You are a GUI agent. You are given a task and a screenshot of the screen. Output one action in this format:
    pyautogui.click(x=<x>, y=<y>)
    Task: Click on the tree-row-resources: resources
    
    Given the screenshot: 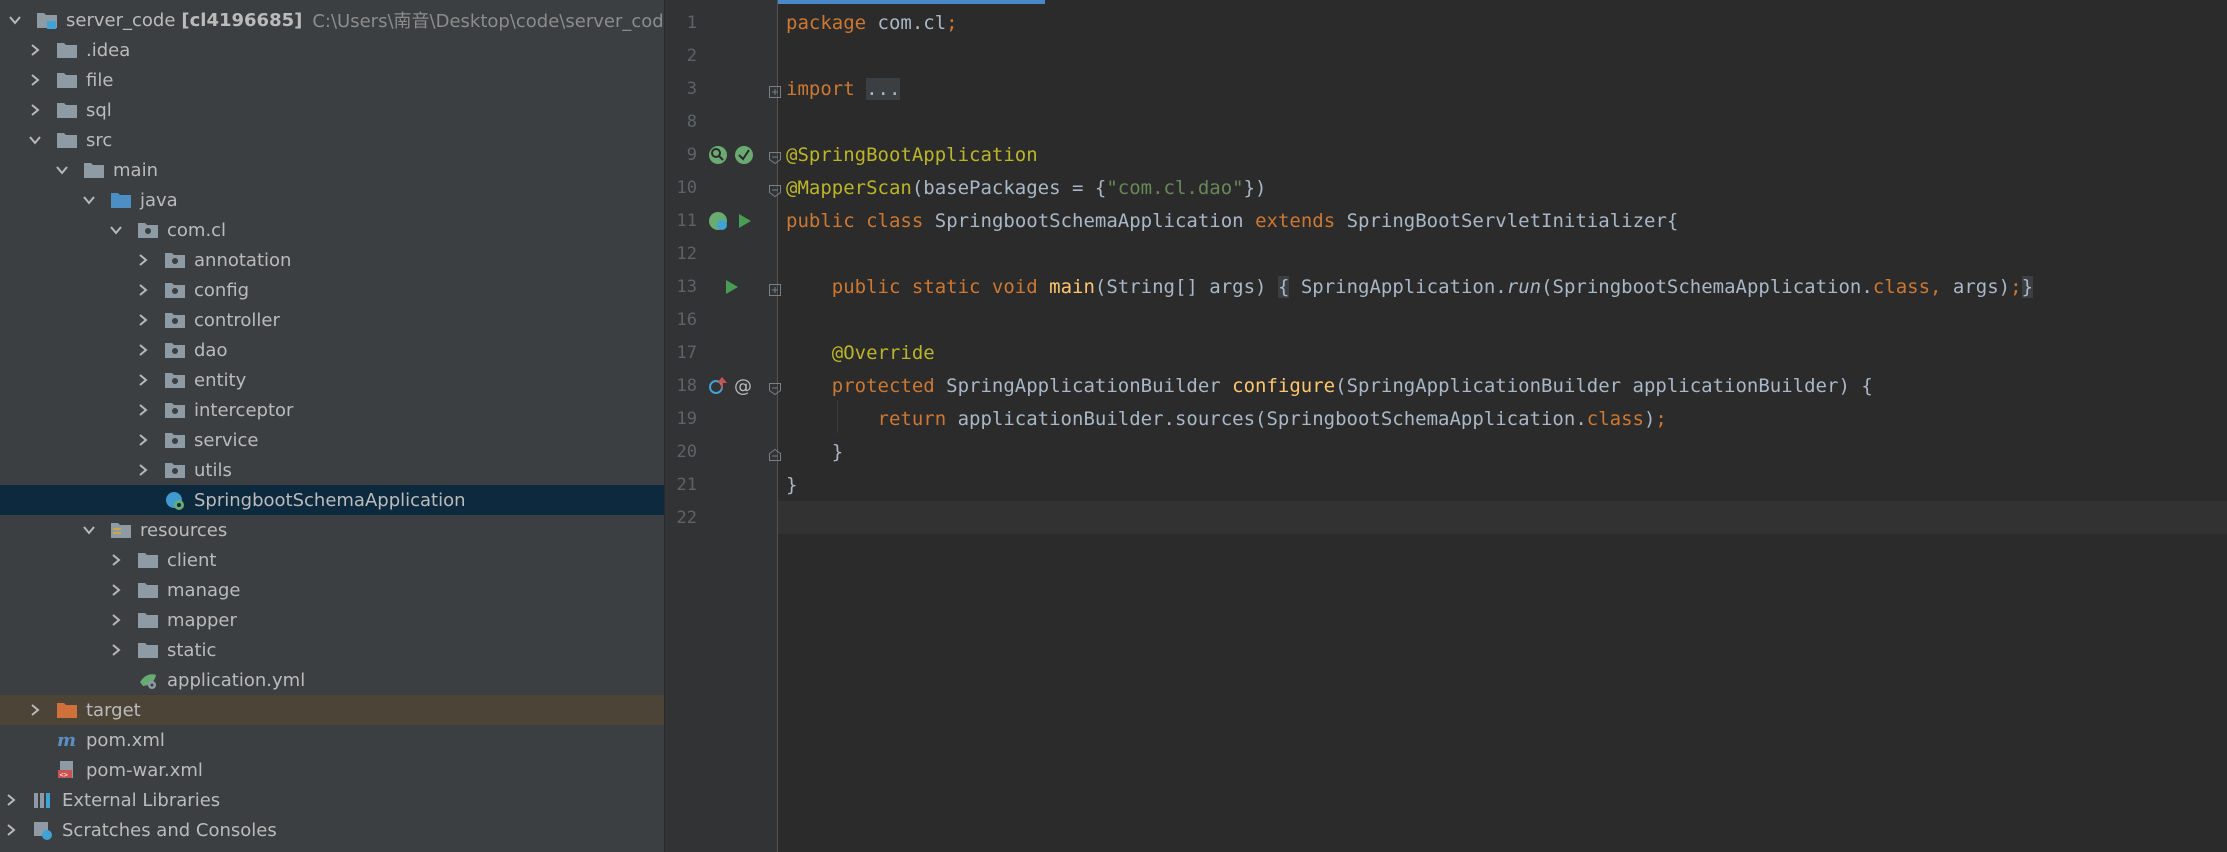 What is the action you would take?
    pyautogui.click(x=332, y=530)
    